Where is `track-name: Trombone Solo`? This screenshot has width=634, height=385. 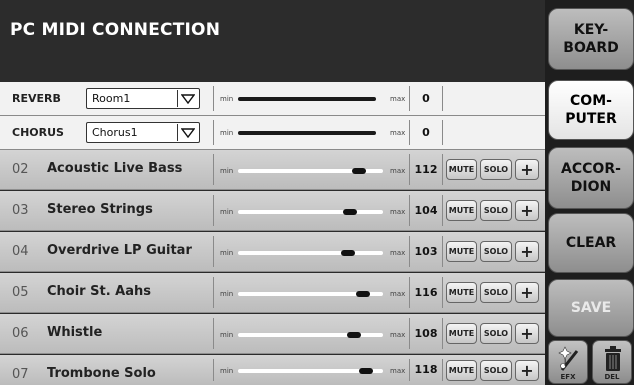
track-name: Trombone Solo is located at coordinates (101, 373).